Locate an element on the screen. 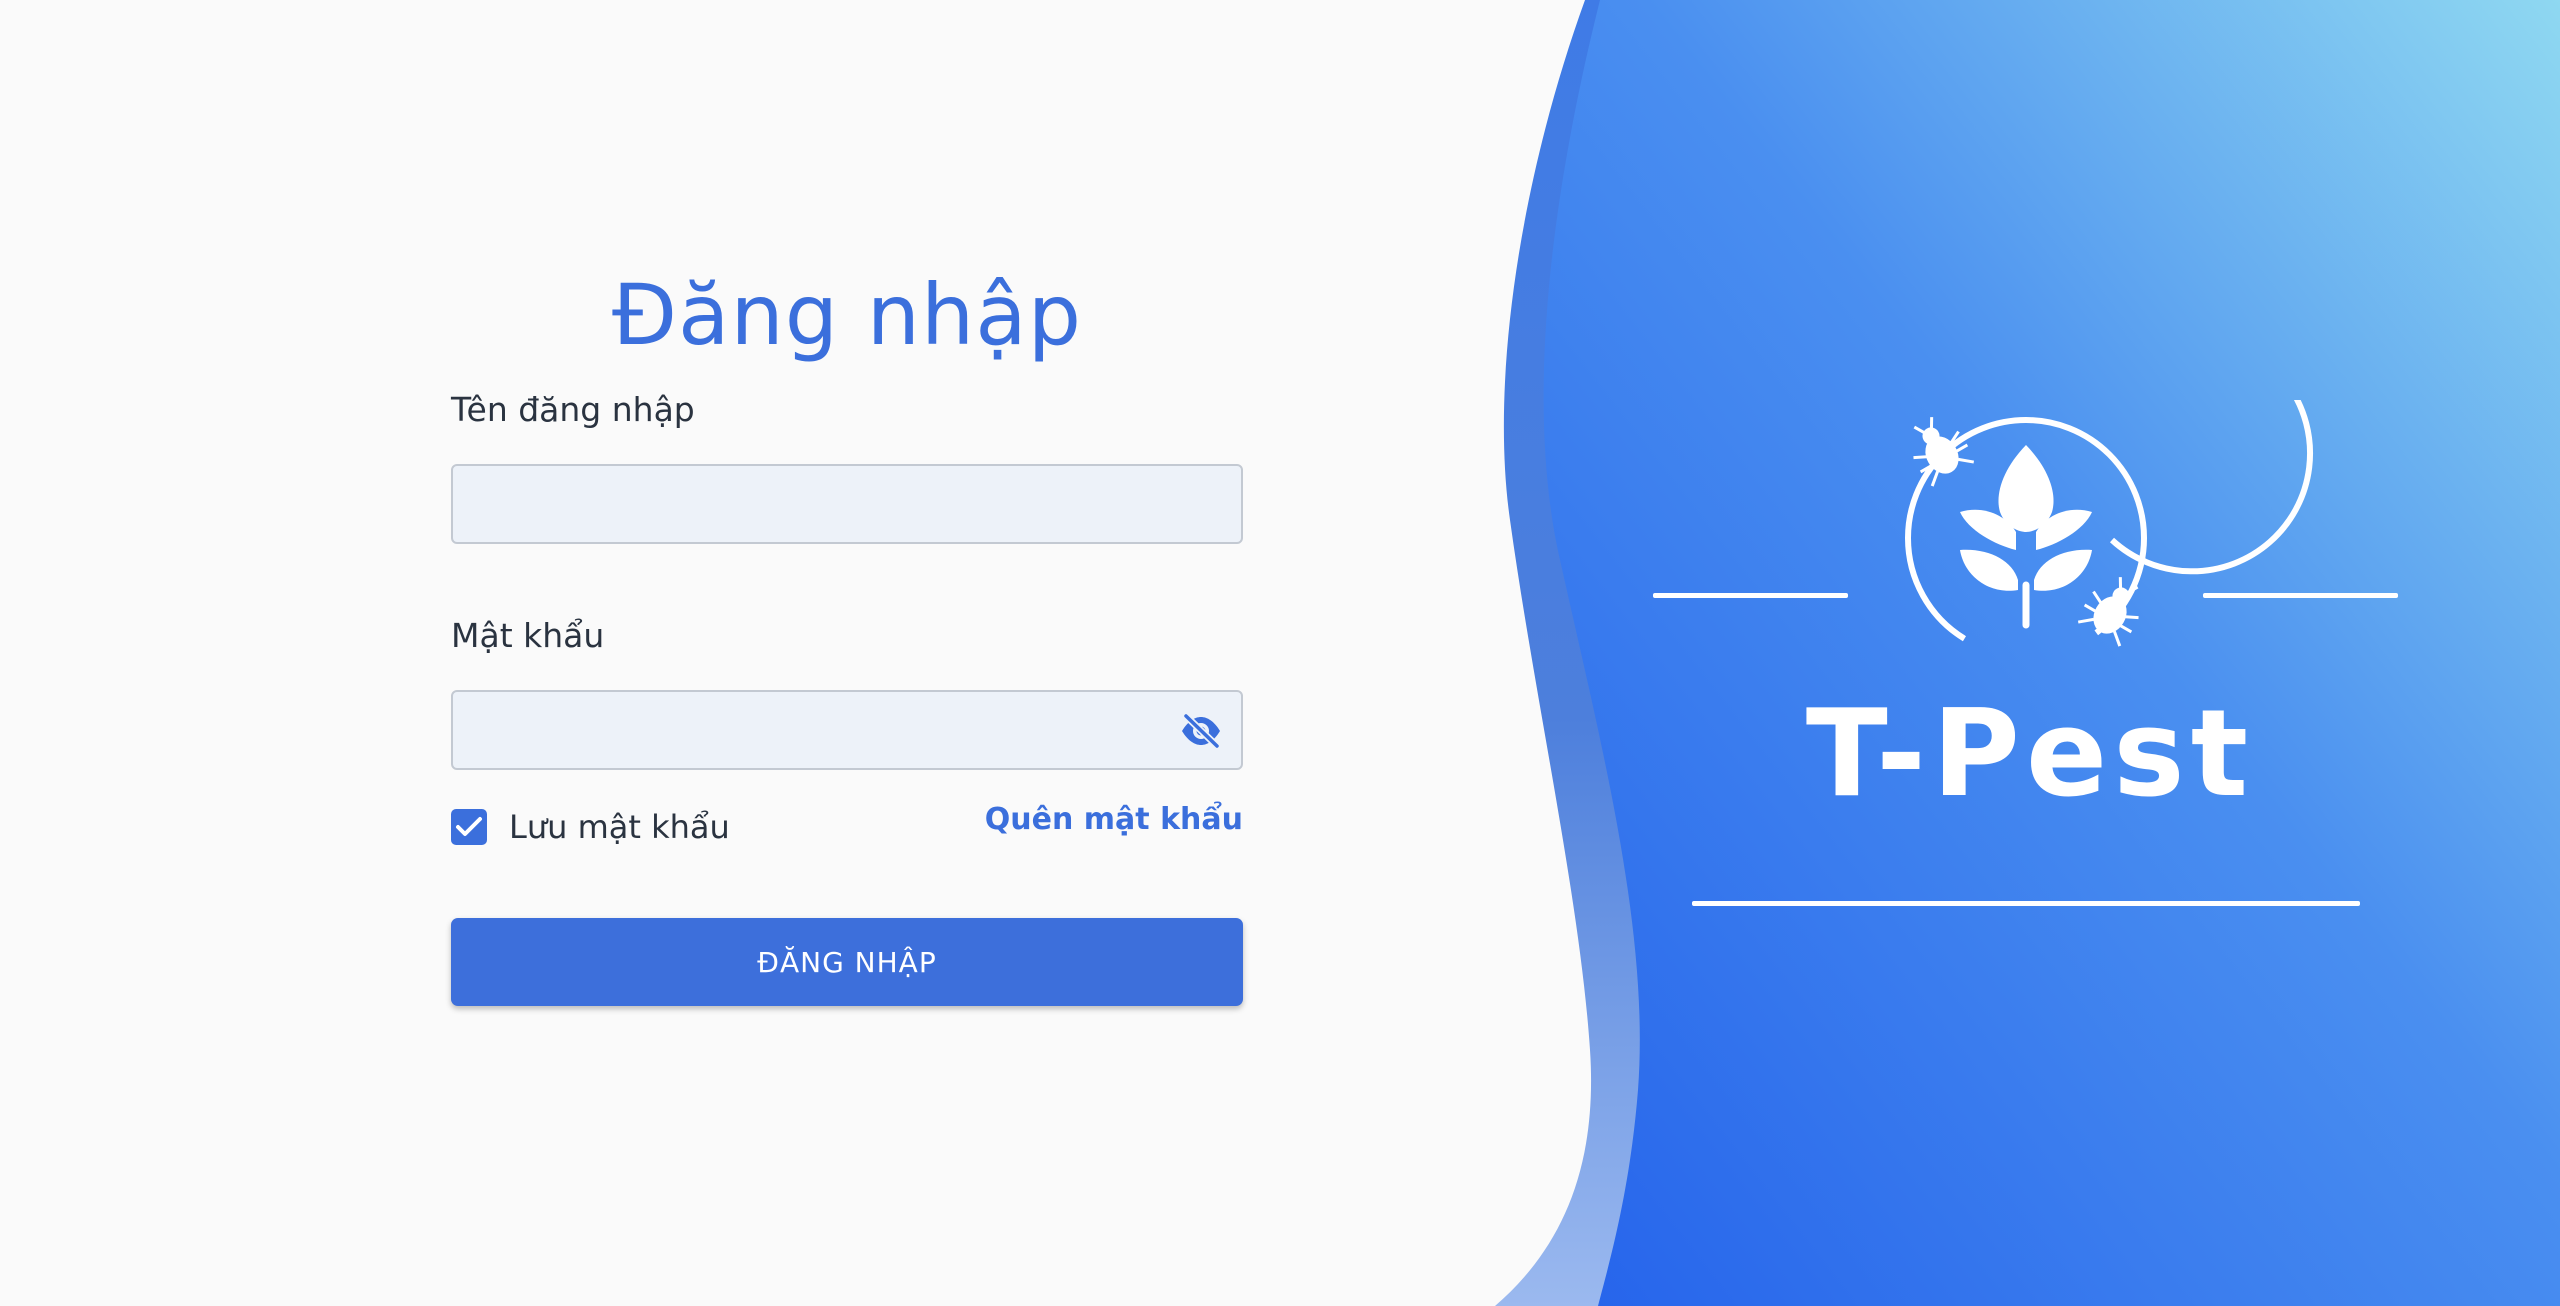 This screenshot has height=1306, width=2560. password-field is located at coordinates (847, 730).